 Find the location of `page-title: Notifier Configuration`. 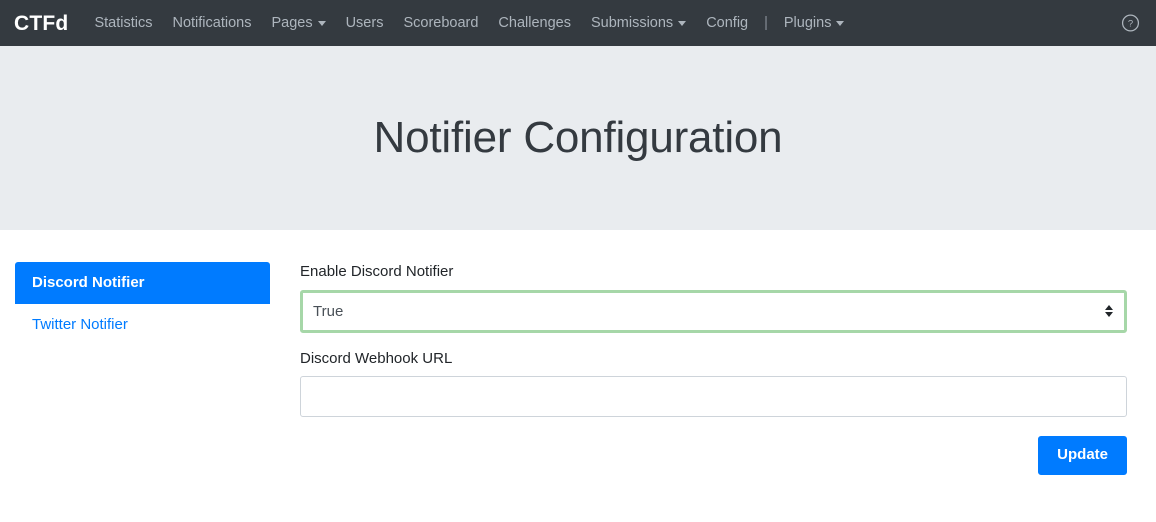

page-title: Notifier Configuration is located at coordinates (578, 137).